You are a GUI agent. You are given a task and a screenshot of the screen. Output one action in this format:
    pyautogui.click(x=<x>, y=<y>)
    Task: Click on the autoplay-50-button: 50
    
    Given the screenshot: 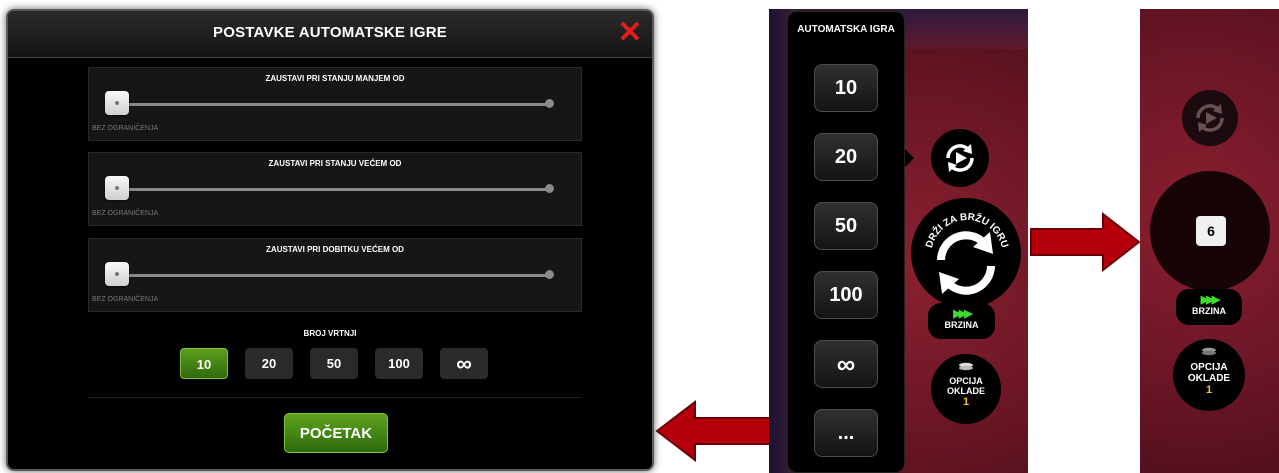 What is the action you would take?
    pyautogui.click(x=846, y=226)
    